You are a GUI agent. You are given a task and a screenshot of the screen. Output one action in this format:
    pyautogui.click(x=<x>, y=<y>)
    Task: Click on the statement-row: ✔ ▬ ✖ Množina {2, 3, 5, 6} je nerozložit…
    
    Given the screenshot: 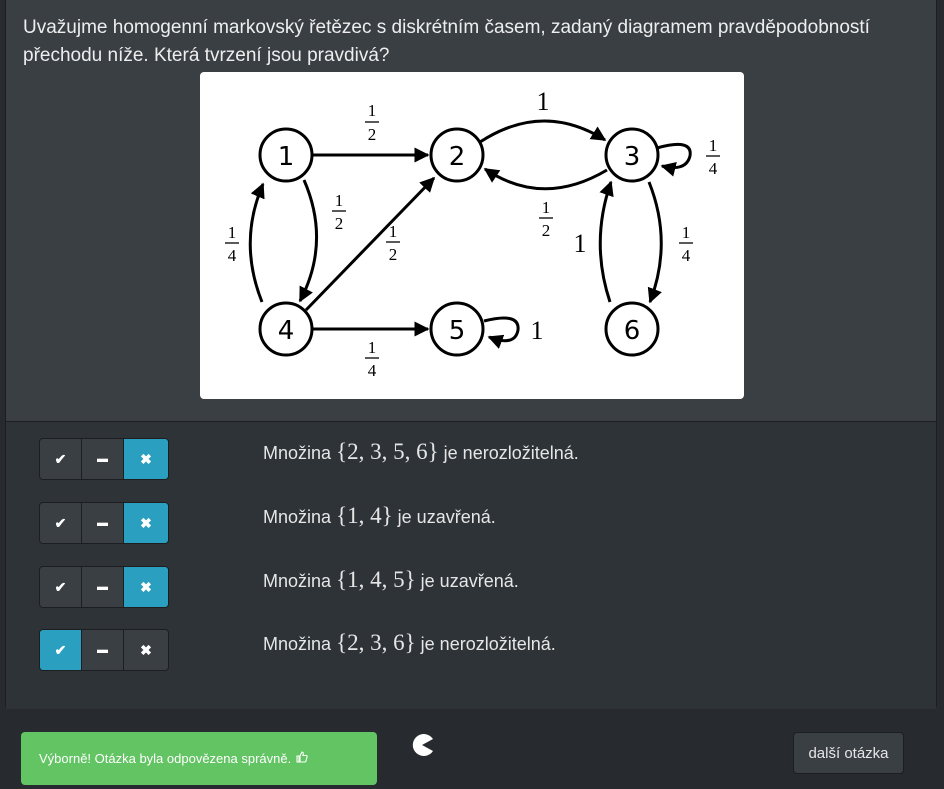 What is the action you would take?
    pyautogui.click(x=471, y=459)
    